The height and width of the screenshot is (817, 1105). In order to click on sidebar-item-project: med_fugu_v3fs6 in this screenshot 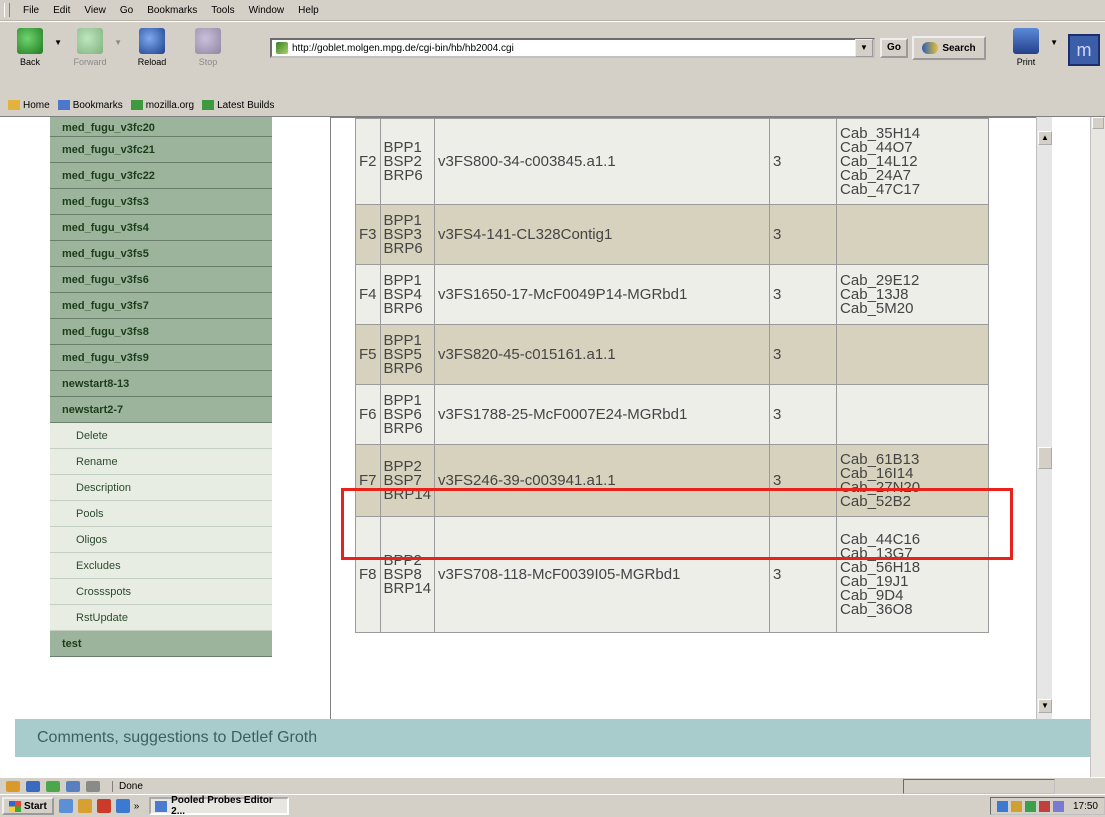, I will do `click(161, 280)`.